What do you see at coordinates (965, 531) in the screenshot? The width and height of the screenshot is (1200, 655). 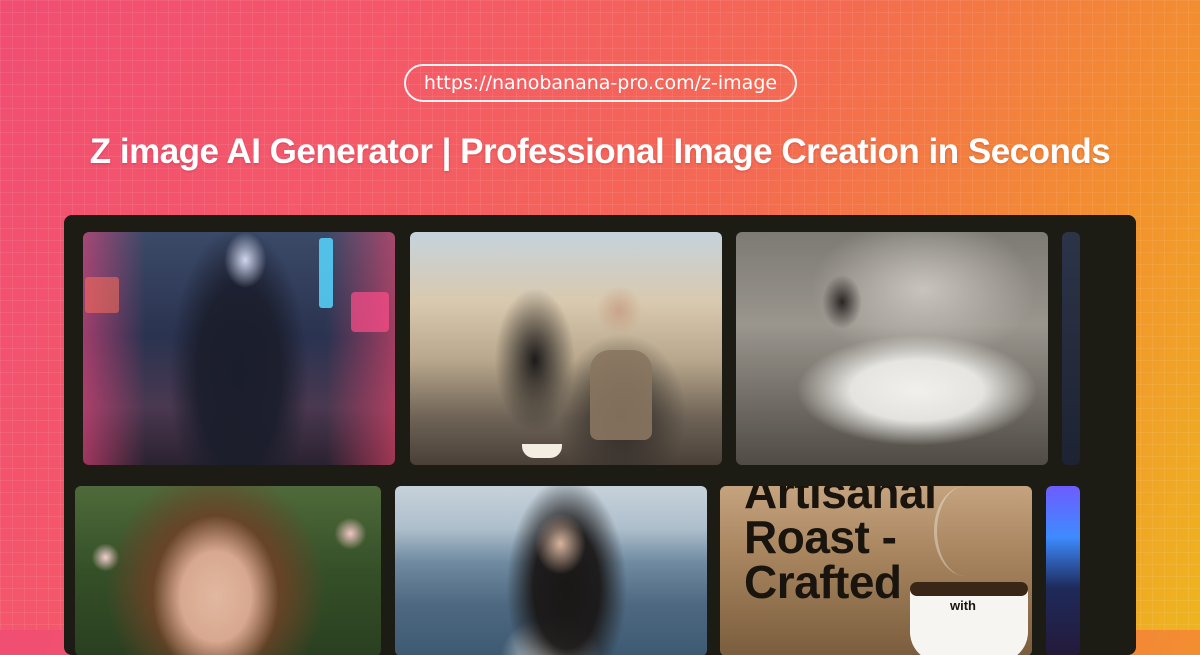 I see `steam-shape` at bounding box center [965, 531].